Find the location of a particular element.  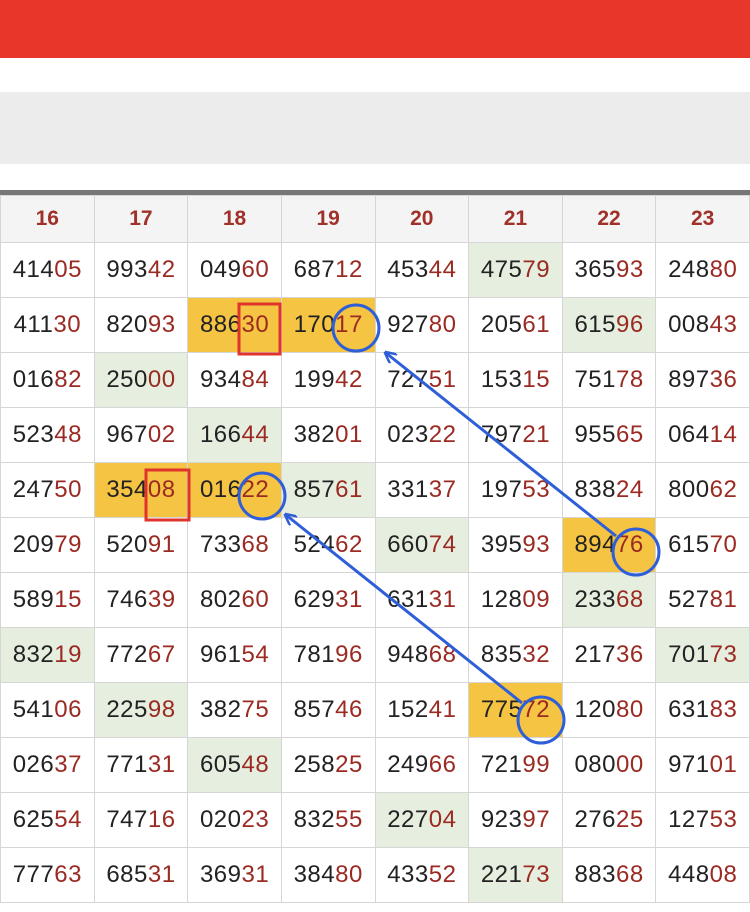

number-cell: 96154 is located at coordinates (234, 655).